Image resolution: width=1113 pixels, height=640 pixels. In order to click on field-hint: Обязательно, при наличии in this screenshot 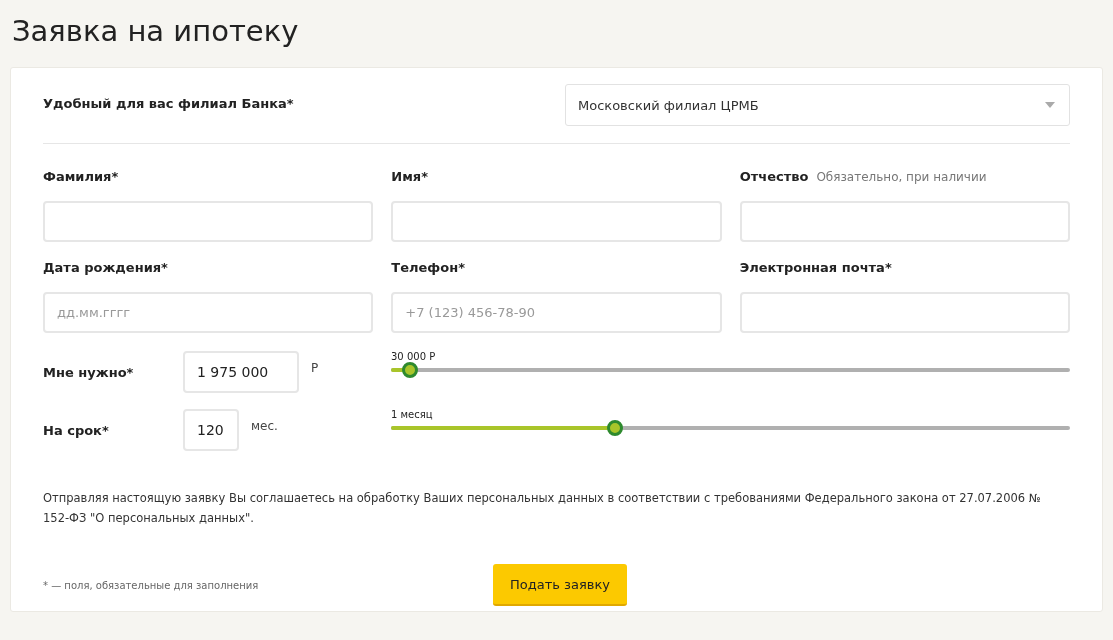, I will do `click(901, 177)`.